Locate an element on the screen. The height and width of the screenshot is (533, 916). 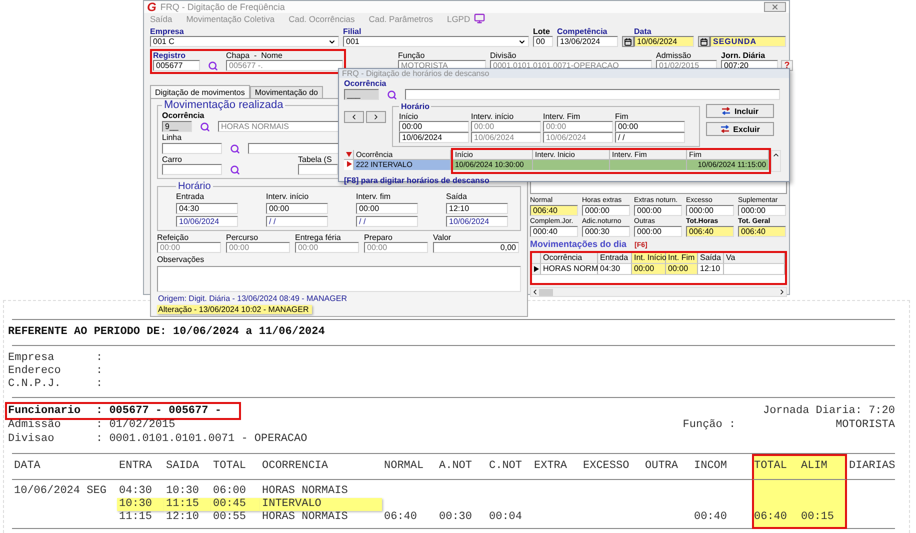
app-logo: G is located at coordinates (151, 7).